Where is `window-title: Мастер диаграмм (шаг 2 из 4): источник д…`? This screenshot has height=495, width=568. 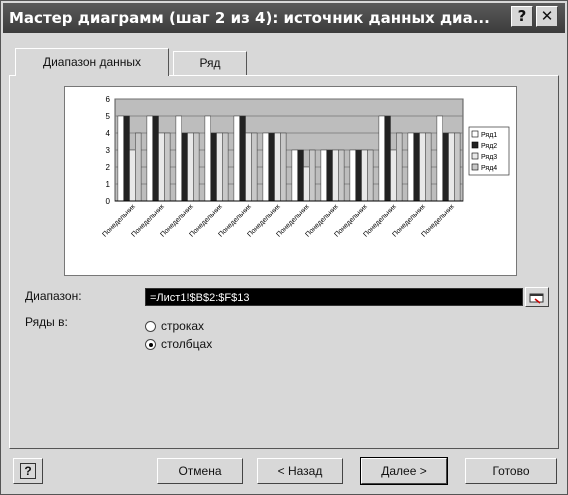
window-title: Мастер диаграмм (шаг 2 из 4): источник д… is located at coordinates (249, 18).